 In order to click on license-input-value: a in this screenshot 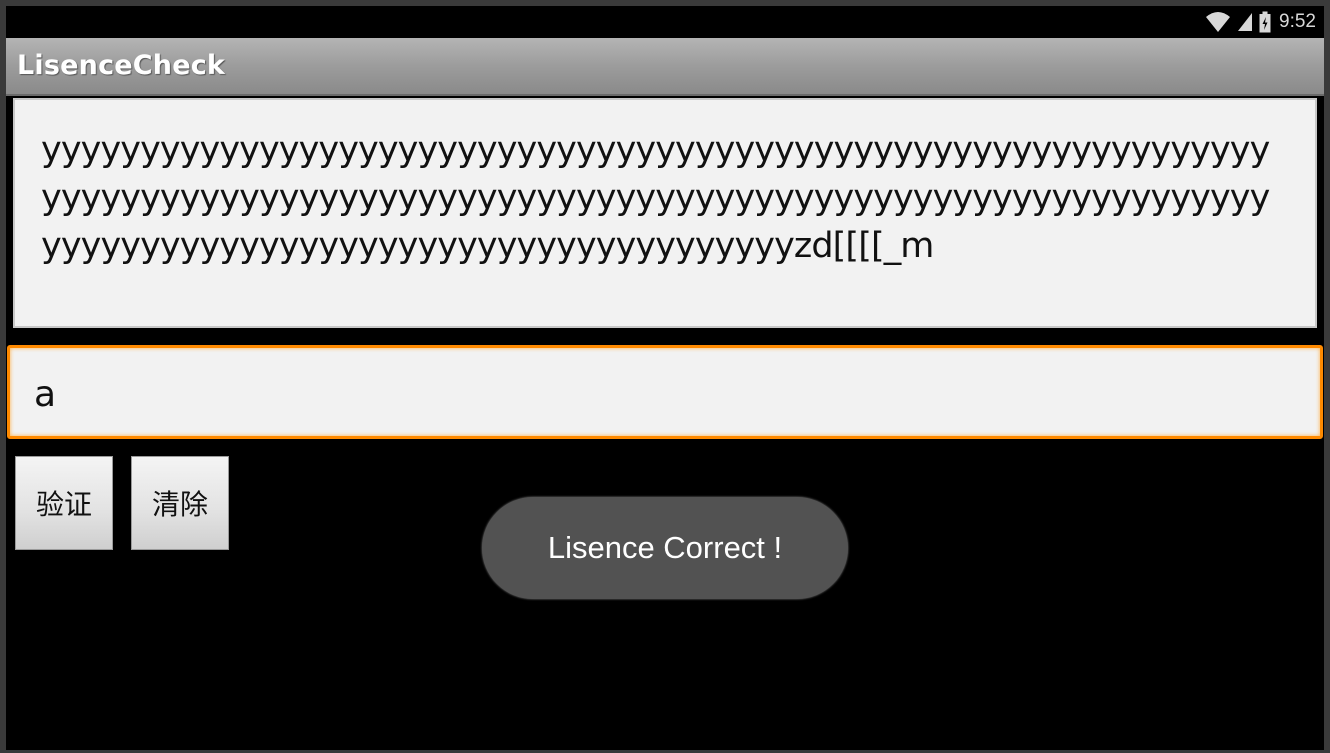, I will do `click(45, 394)`.